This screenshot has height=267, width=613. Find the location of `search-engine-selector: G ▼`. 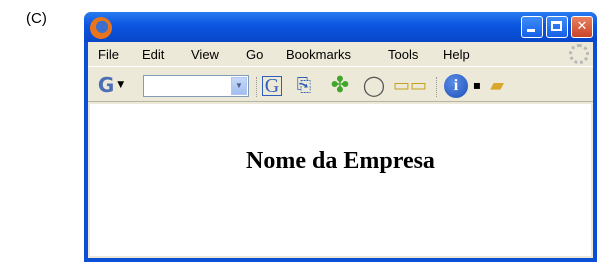

search-engine-selector: G ▼ is located at coordinates (111, 85).